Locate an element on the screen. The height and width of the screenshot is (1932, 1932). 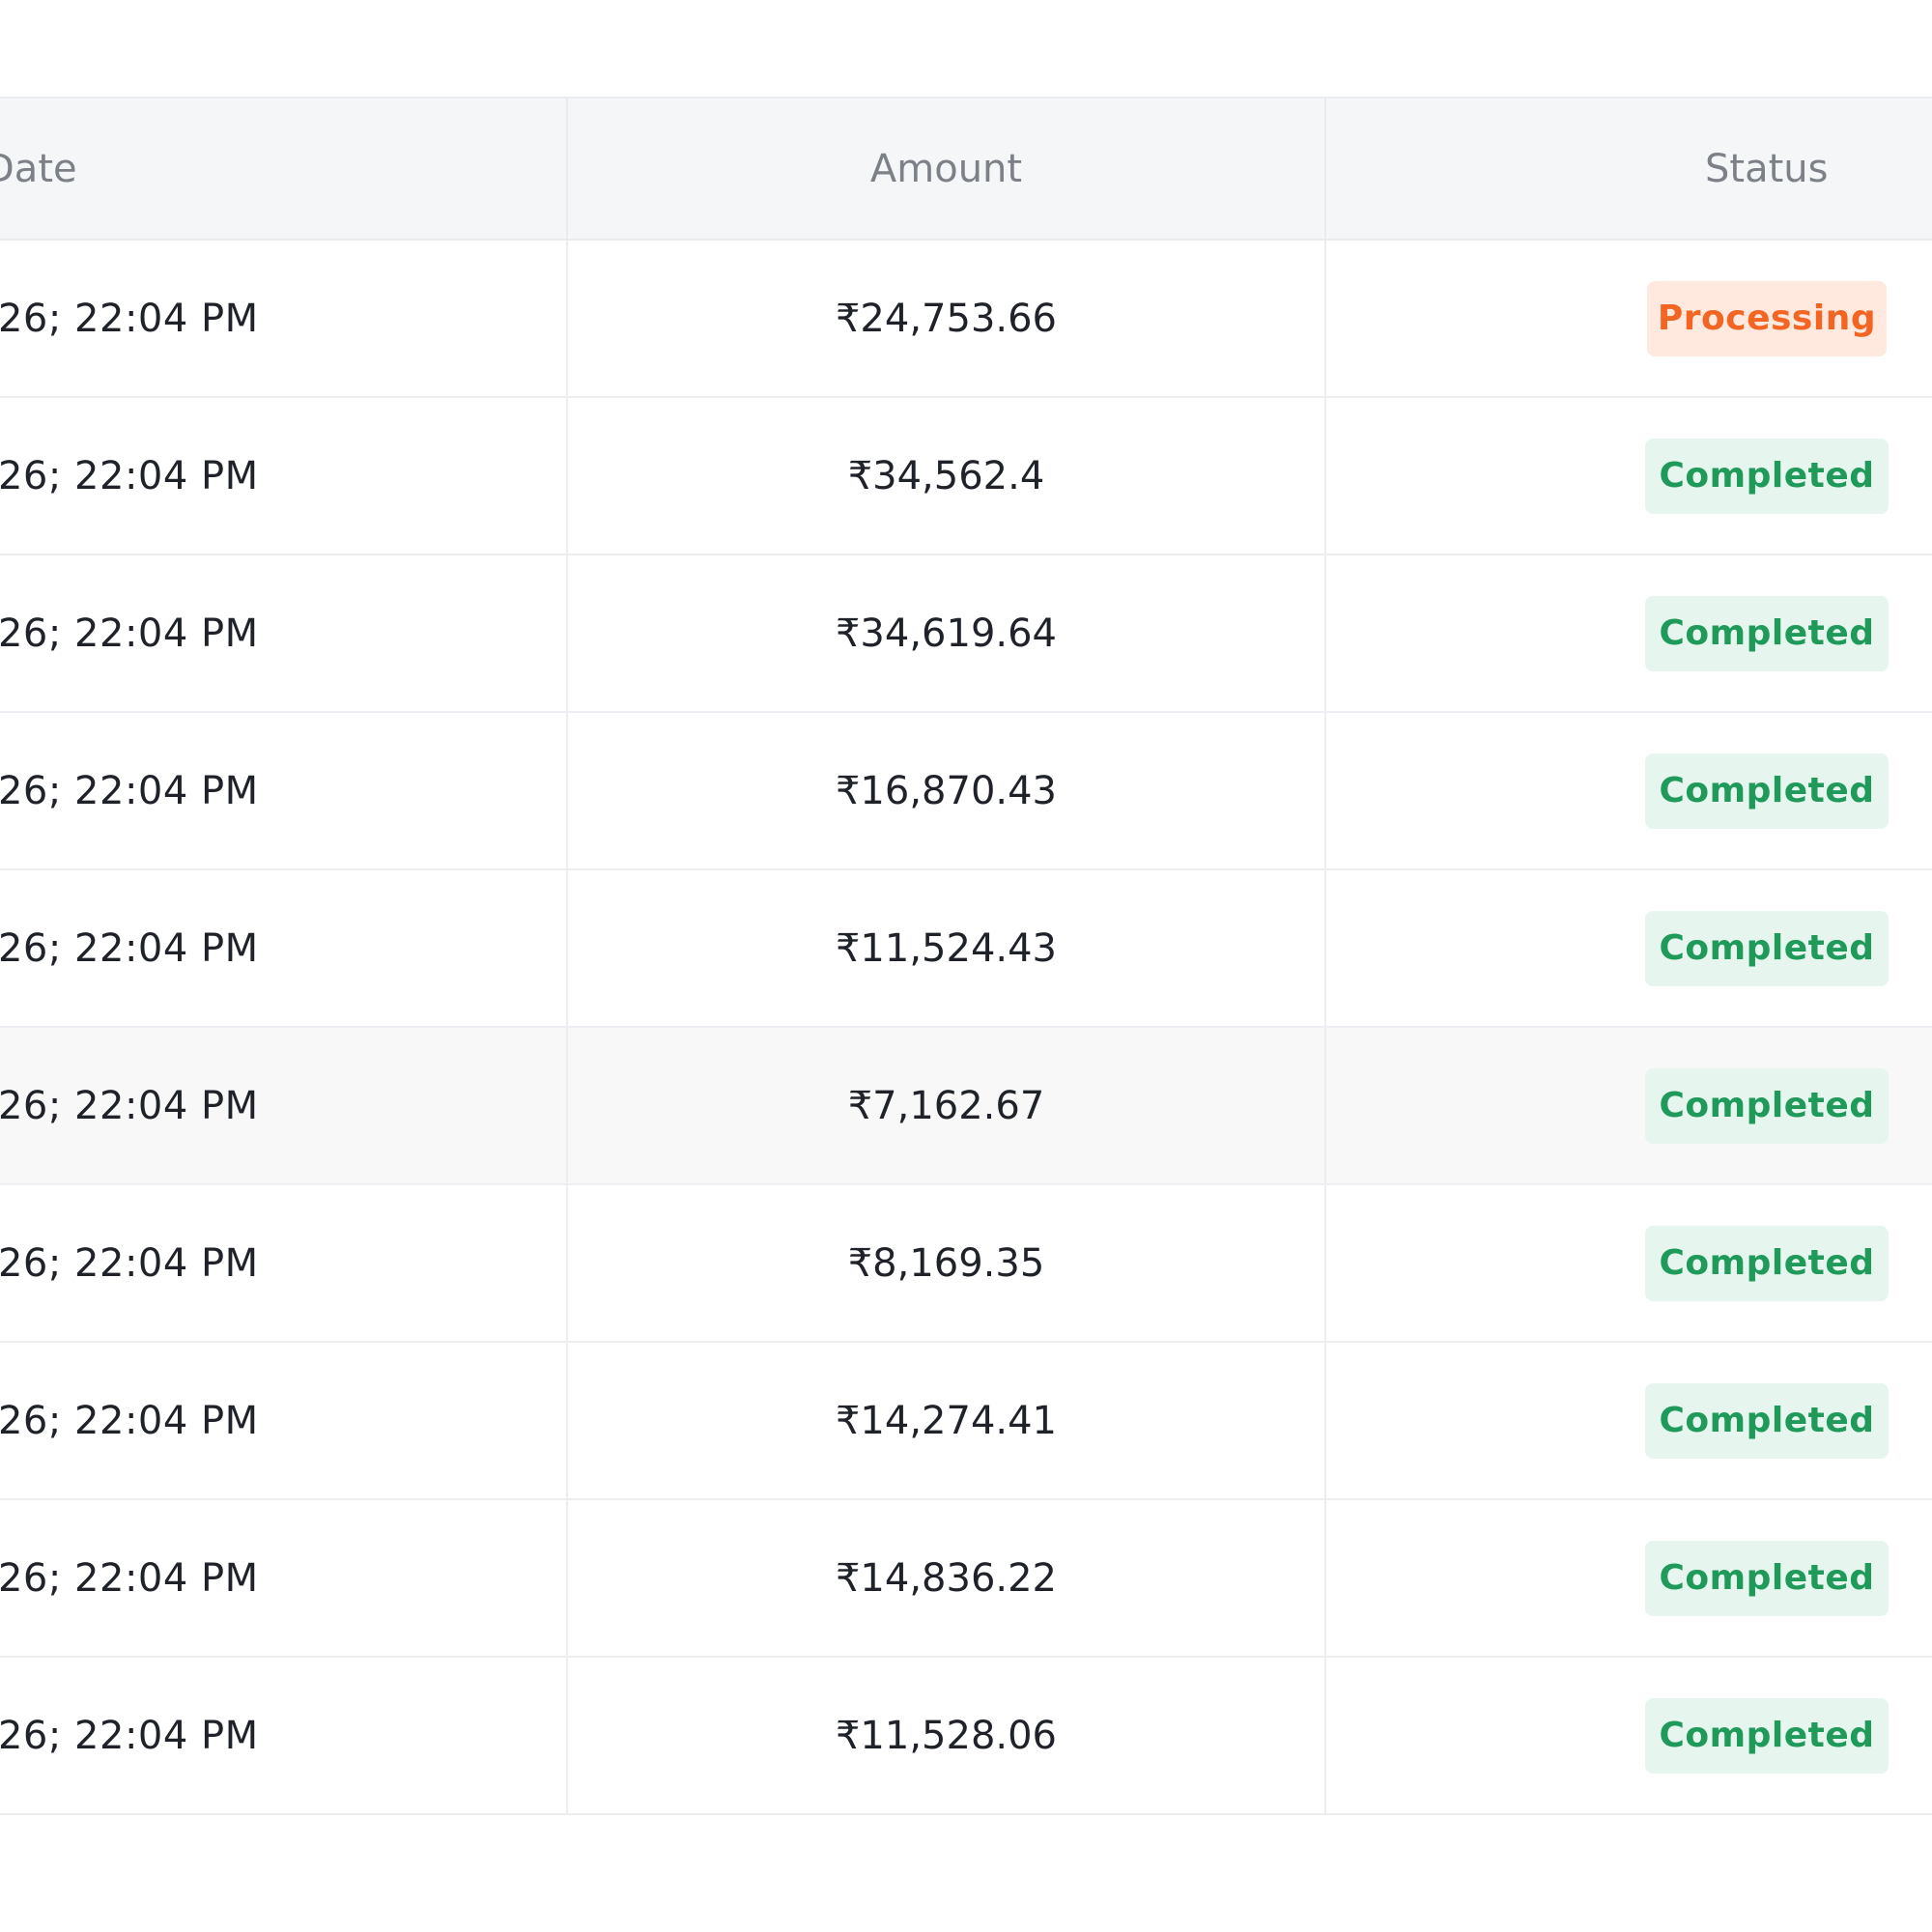
column-header-amount-label: Amount is located at coordinates (946, 168).